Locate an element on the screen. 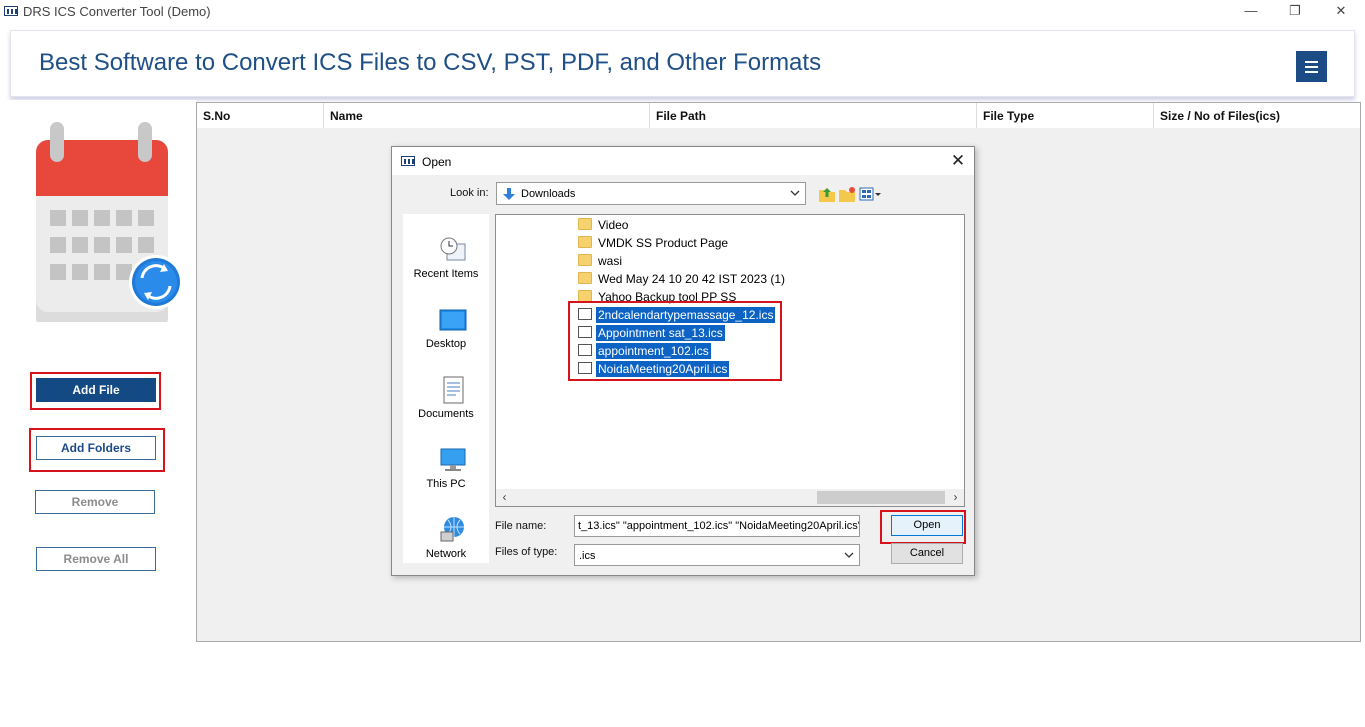 This screenshot has width=1365, height=727. remove-button: Remove is located at coordinates (95, 502).